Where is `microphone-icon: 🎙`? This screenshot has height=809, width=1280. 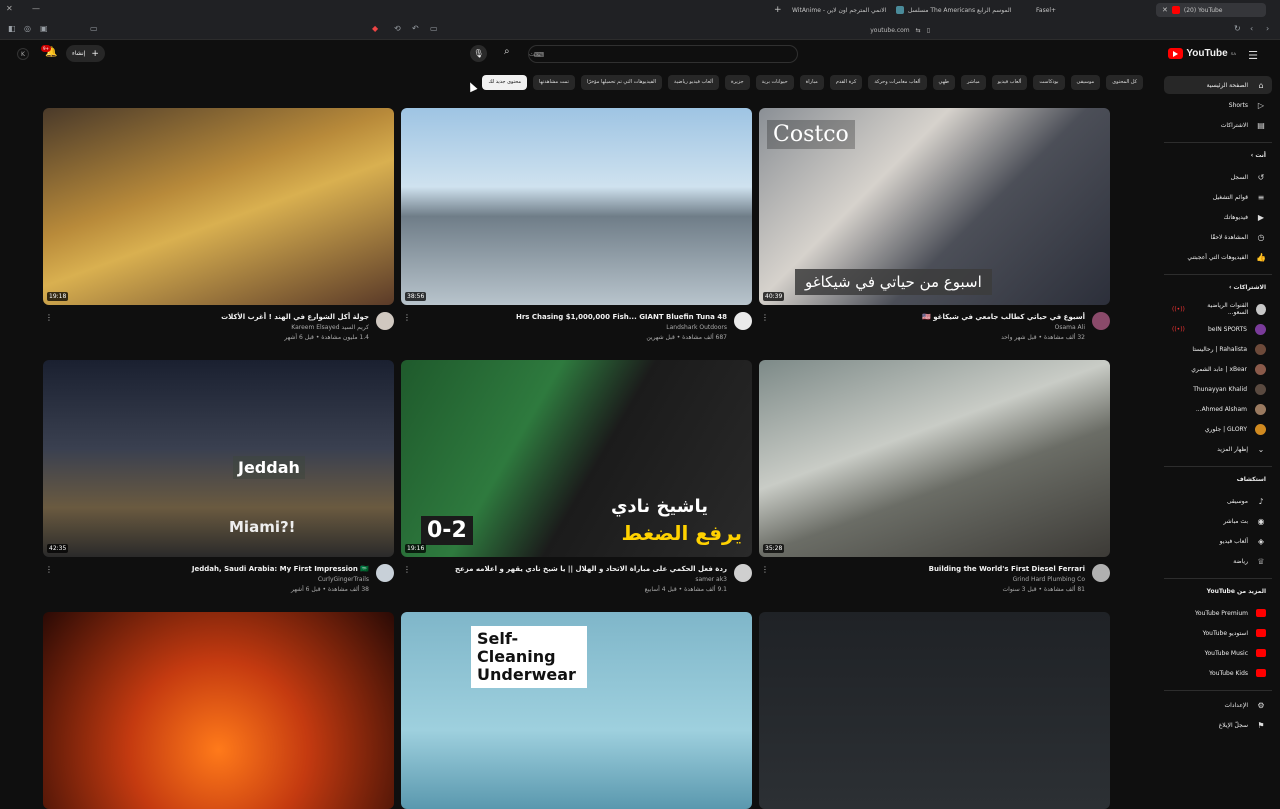
microphone-icon: 🎙 is located at coordinates (478, 53).